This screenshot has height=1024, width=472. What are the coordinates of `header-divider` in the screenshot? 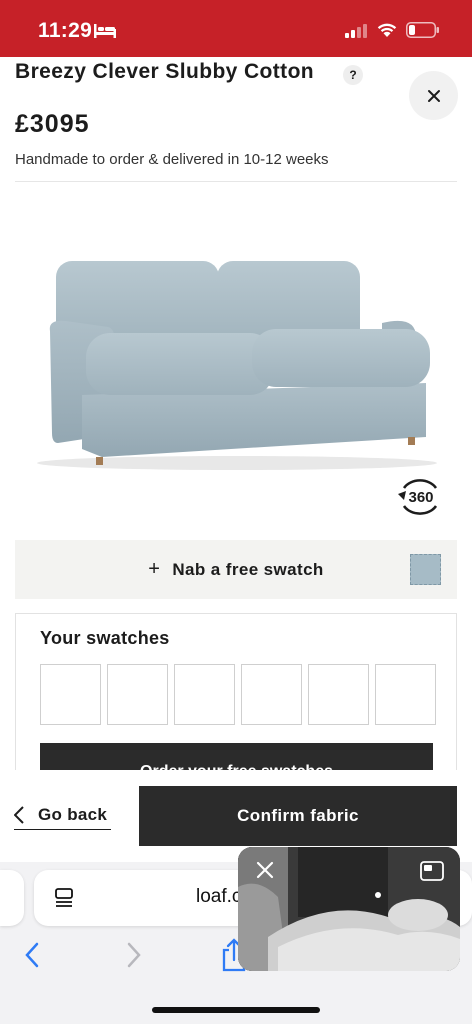 It's located at (236, 181).